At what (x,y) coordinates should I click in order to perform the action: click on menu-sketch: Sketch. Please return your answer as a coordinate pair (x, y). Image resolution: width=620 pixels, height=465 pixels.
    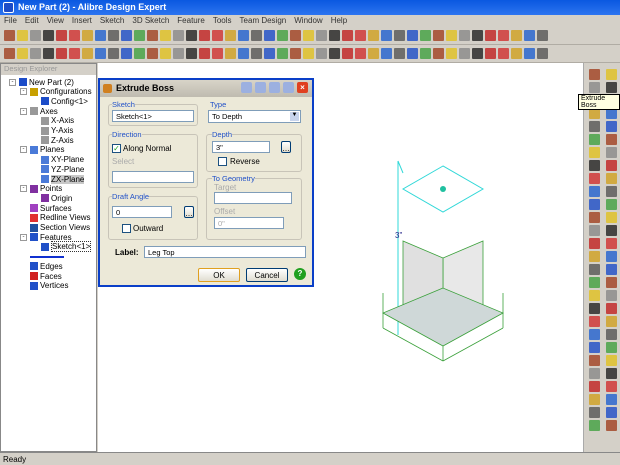
    Looking at the image, I should click on (112, 21).